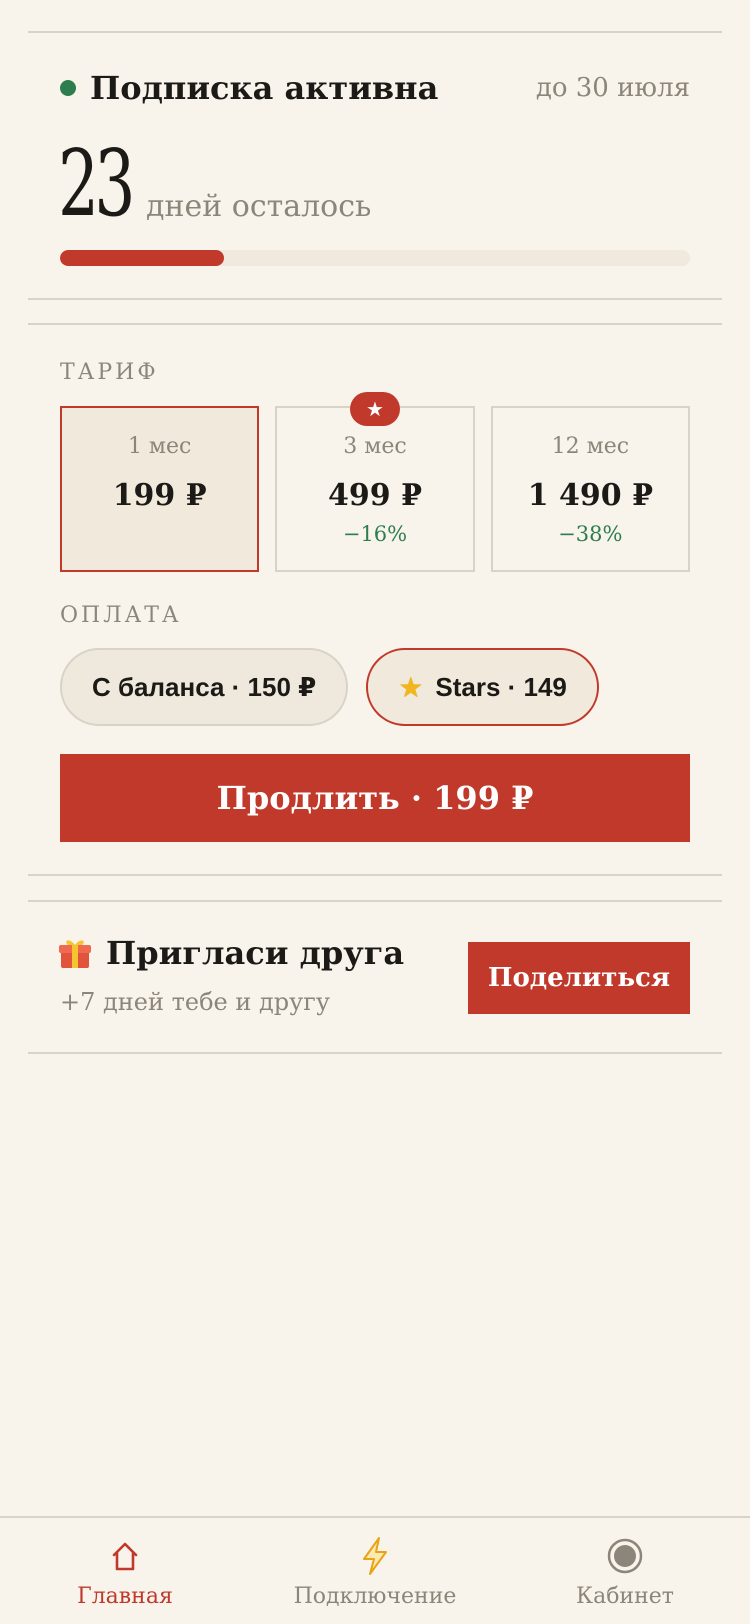 This screenshot has width=750, height=1624. Describe the element at coordinates (214, 180) in the screenshot. I see `days-remaining: 23 дней осталось` at that location.